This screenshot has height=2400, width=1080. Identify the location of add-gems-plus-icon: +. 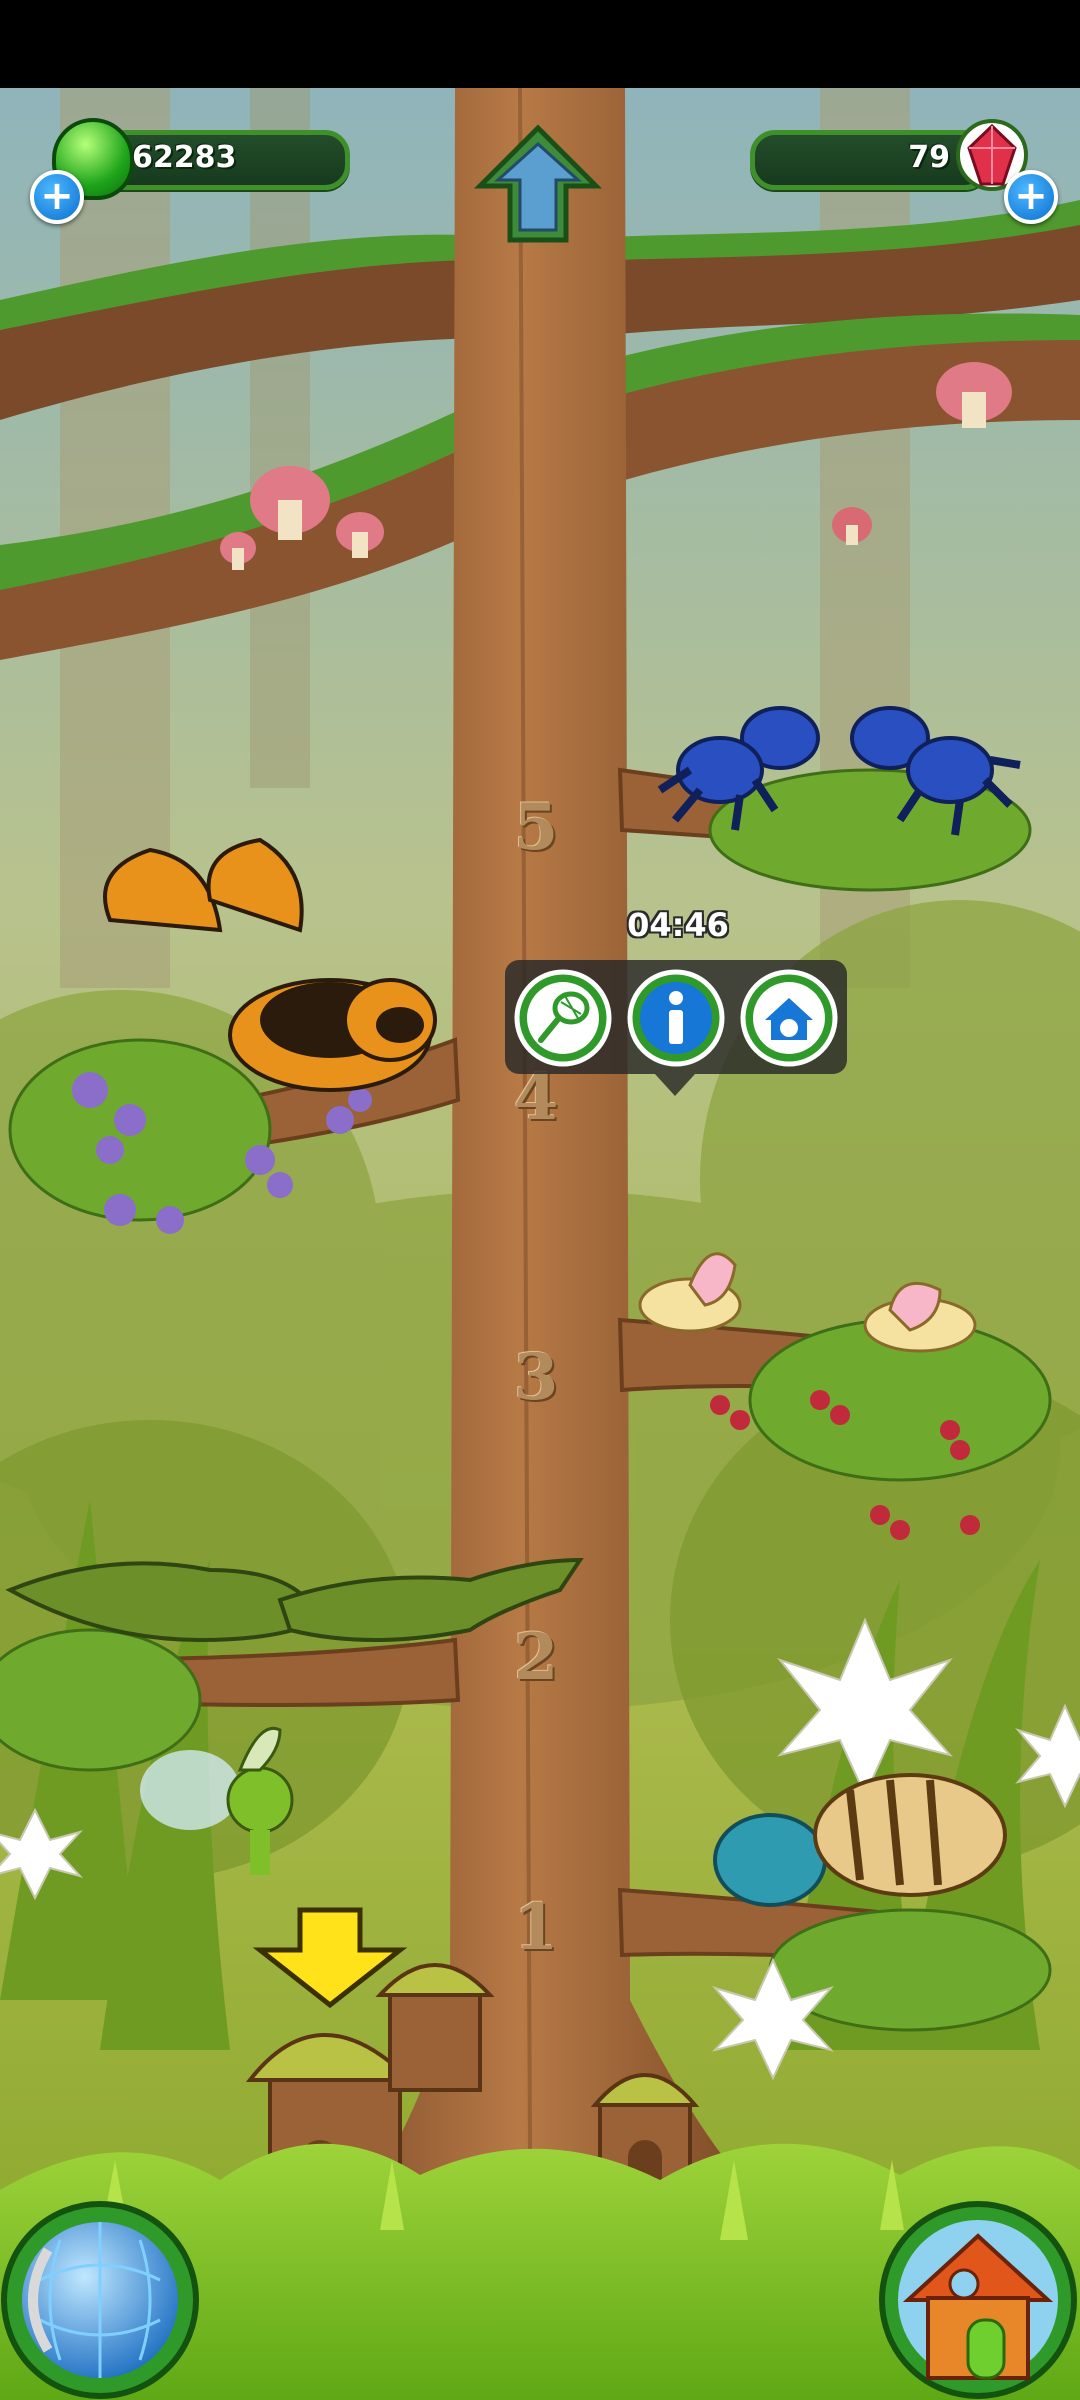
(57, 197).